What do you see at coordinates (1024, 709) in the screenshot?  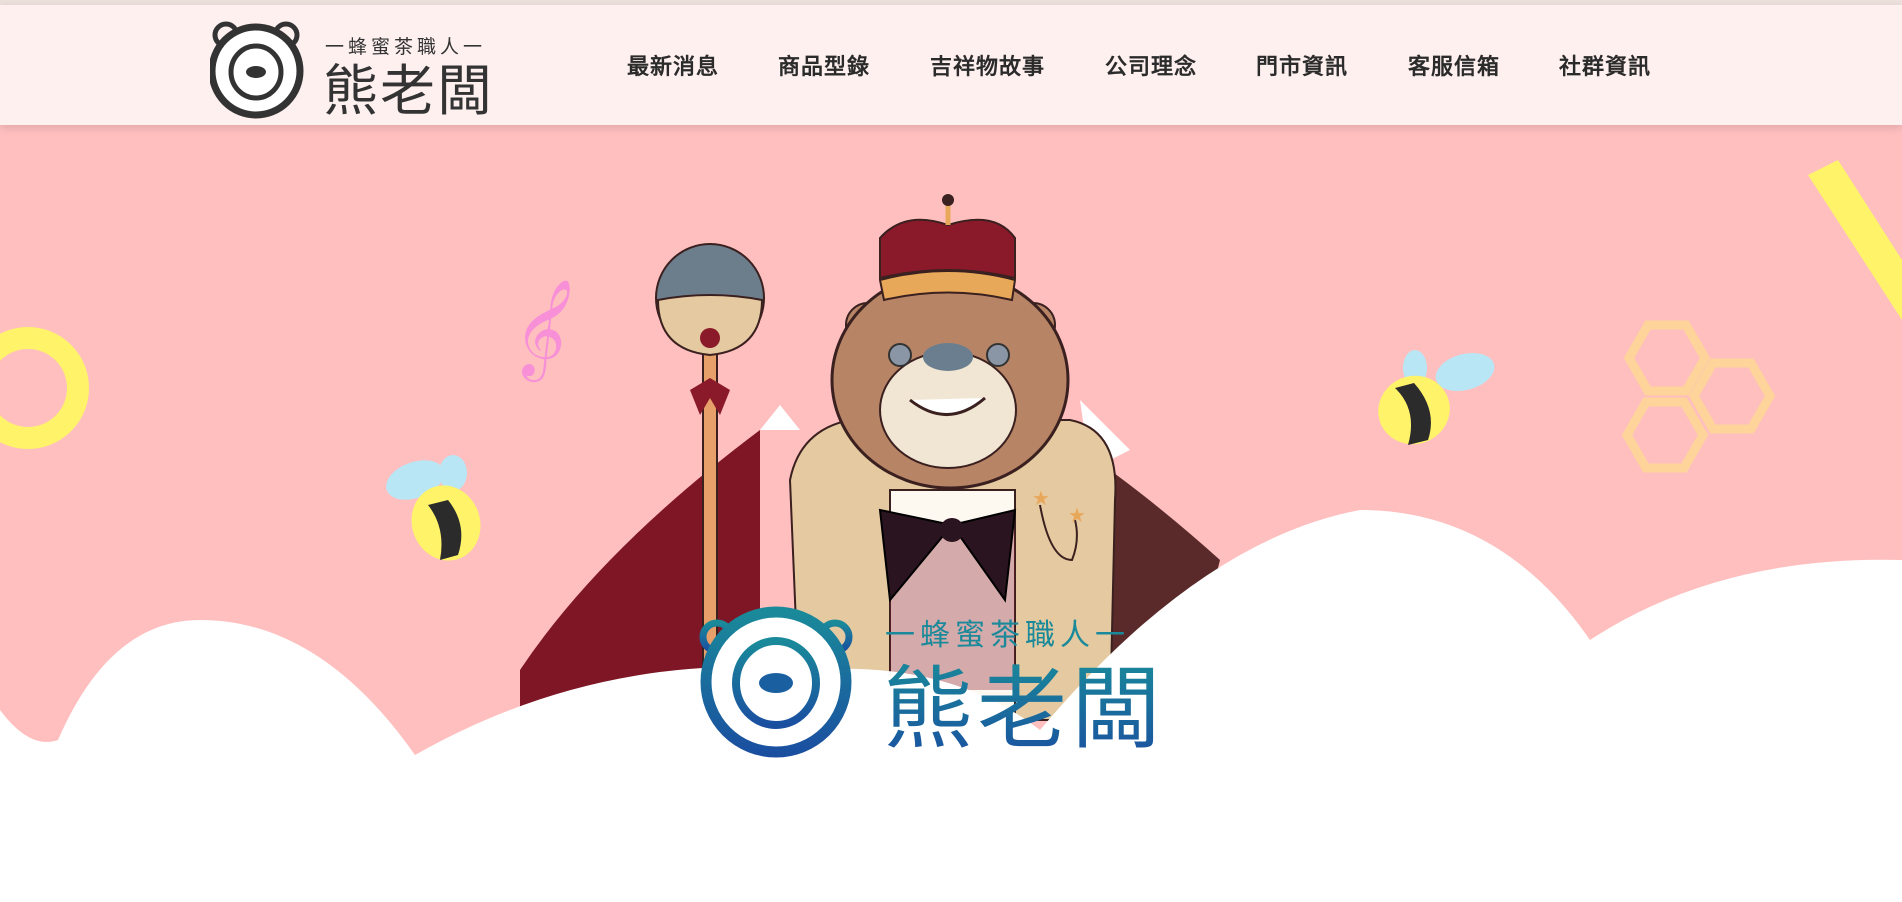 I see `brand-wordmark: 熊老闆` at bounding box center [1024, 709].